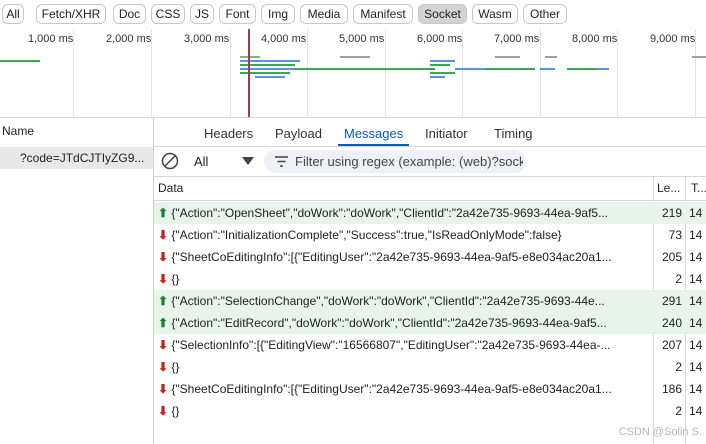  Describe the element at coordinates (513, 132) in the screenshot. I see `tab-timing: Timing` at that location.